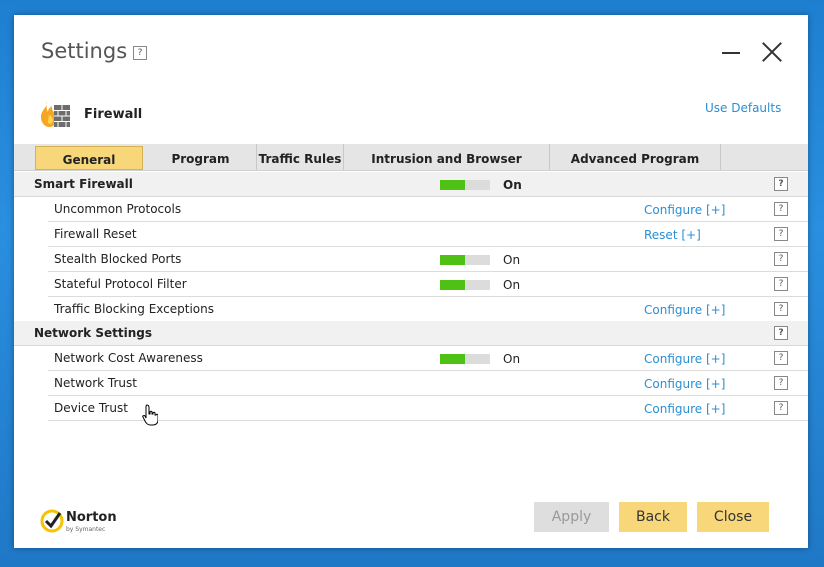 The height and width of the screenshot is (567, 824). I want to click on row-label: Device Trust, so click(91, 408).